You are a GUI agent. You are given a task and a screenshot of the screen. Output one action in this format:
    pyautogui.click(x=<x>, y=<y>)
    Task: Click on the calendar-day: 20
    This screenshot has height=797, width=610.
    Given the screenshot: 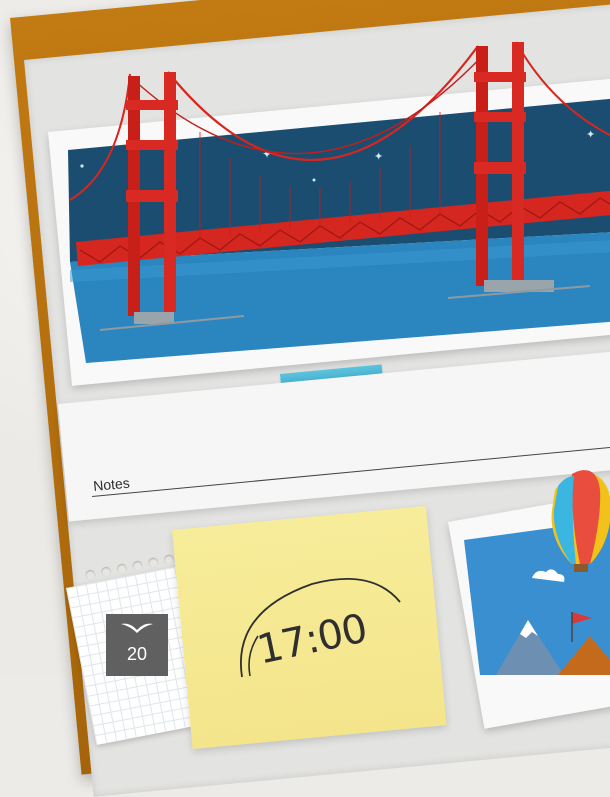 What is the action you would take?
    pyautogui.click(x=137, y=654)
    